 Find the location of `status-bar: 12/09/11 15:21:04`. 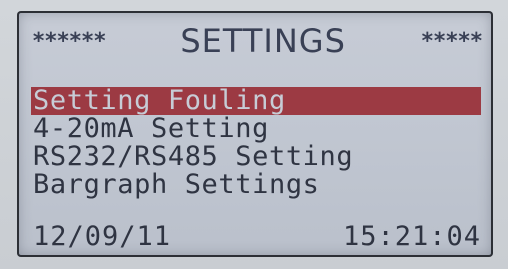

status-bar: 12/09/11 15:21:04 is located at coordinates (257, 236).